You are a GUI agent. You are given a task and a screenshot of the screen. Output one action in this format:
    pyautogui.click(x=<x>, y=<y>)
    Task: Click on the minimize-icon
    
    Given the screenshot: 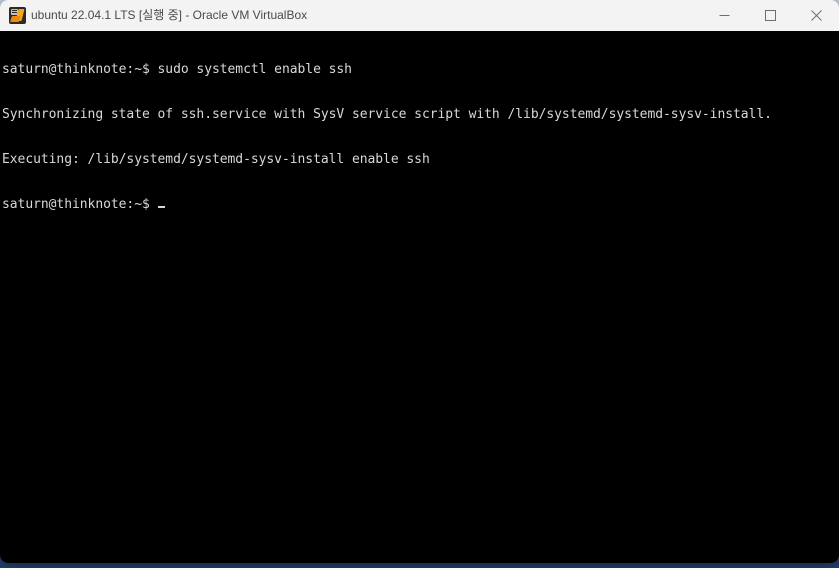 What is the action you would take?
    pyautogui.click(x=724, y=15)
    